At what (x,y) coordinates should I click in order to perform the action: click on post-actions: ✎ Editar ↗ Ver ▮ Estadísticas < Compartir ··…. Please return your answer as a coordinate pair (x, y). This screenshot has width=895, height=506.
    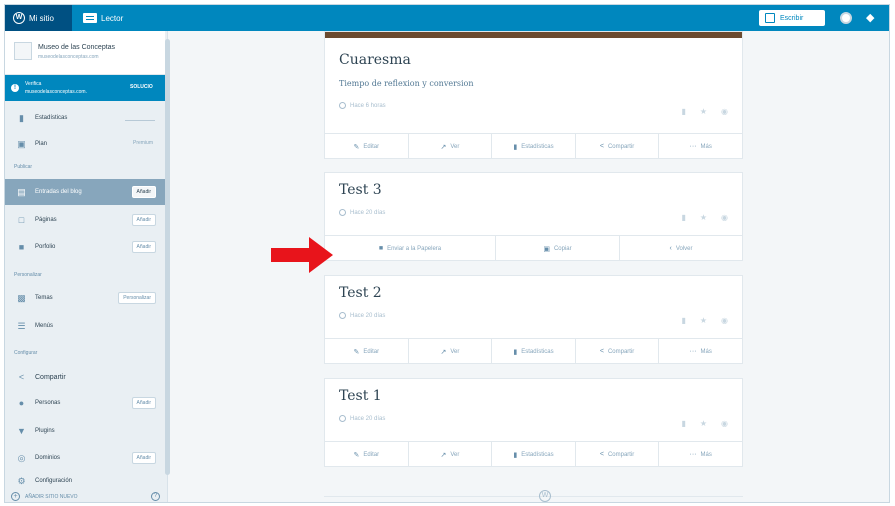
    Looking at the image, I should click on (533, 351).